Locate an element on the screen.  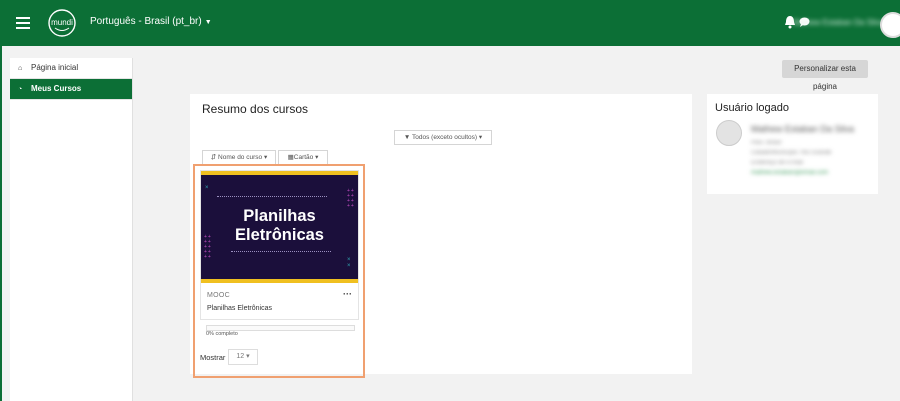
highlight-frame is located at coordinates (279, 271).